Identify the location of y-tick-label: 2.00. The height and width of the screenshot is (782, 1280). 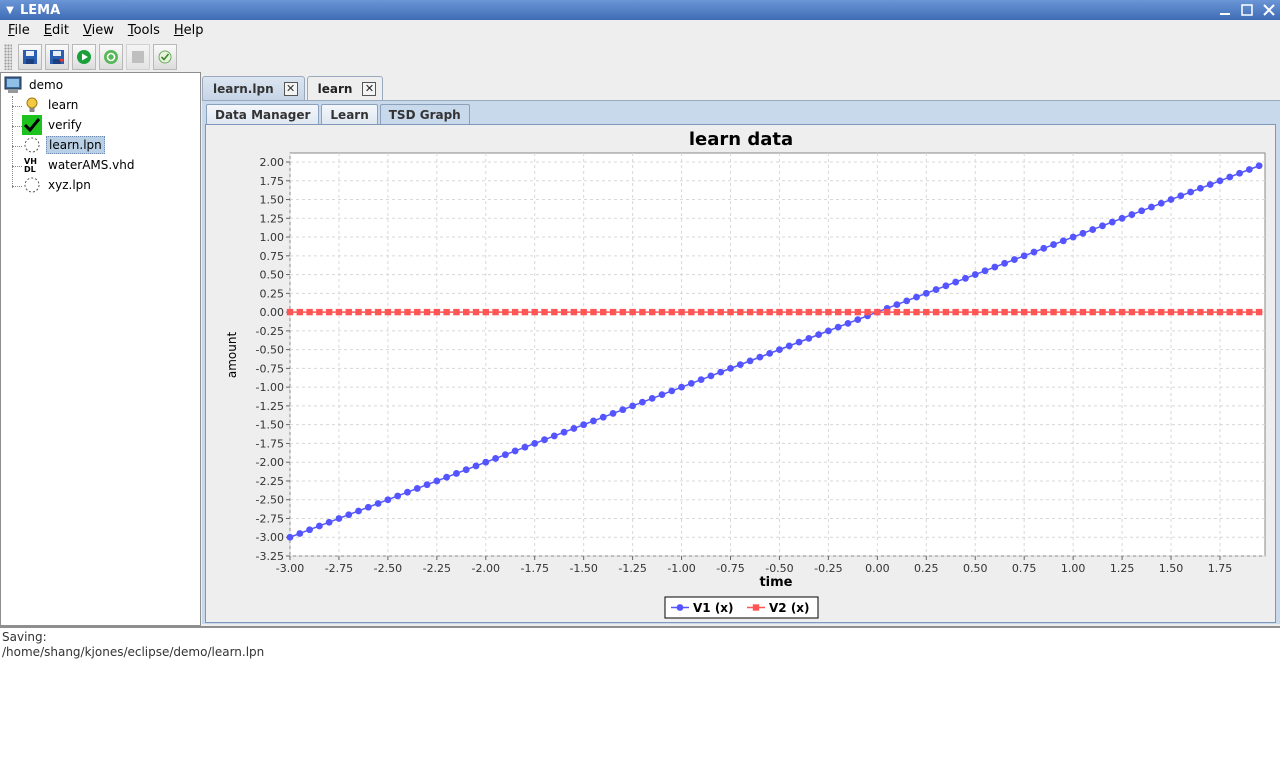
(272, 162).